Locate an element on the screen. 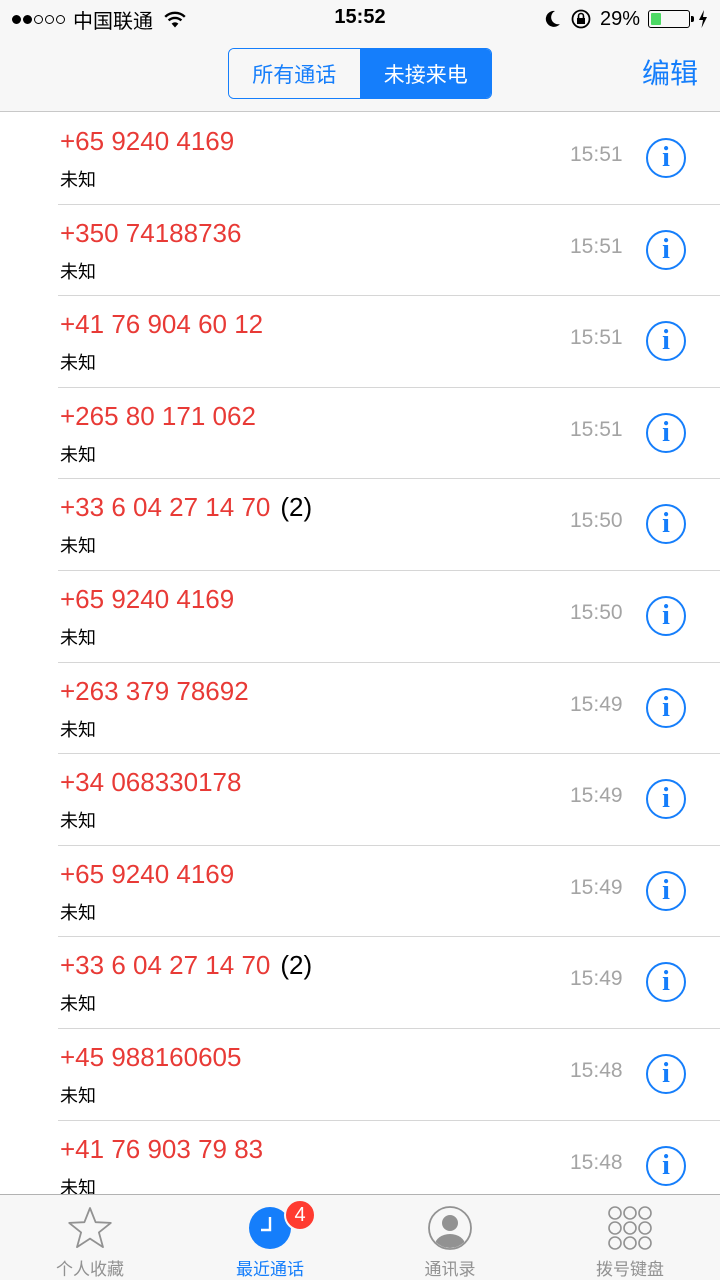  call-filter-segmented-control: 所有通话 未接来电 is located at coordinates (360, 73).